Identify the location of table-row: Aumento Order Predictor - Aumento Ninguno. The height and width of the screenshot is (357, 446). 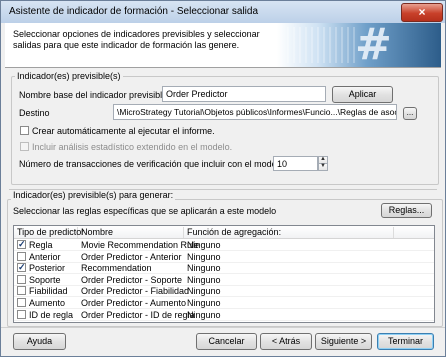
(224, 303).